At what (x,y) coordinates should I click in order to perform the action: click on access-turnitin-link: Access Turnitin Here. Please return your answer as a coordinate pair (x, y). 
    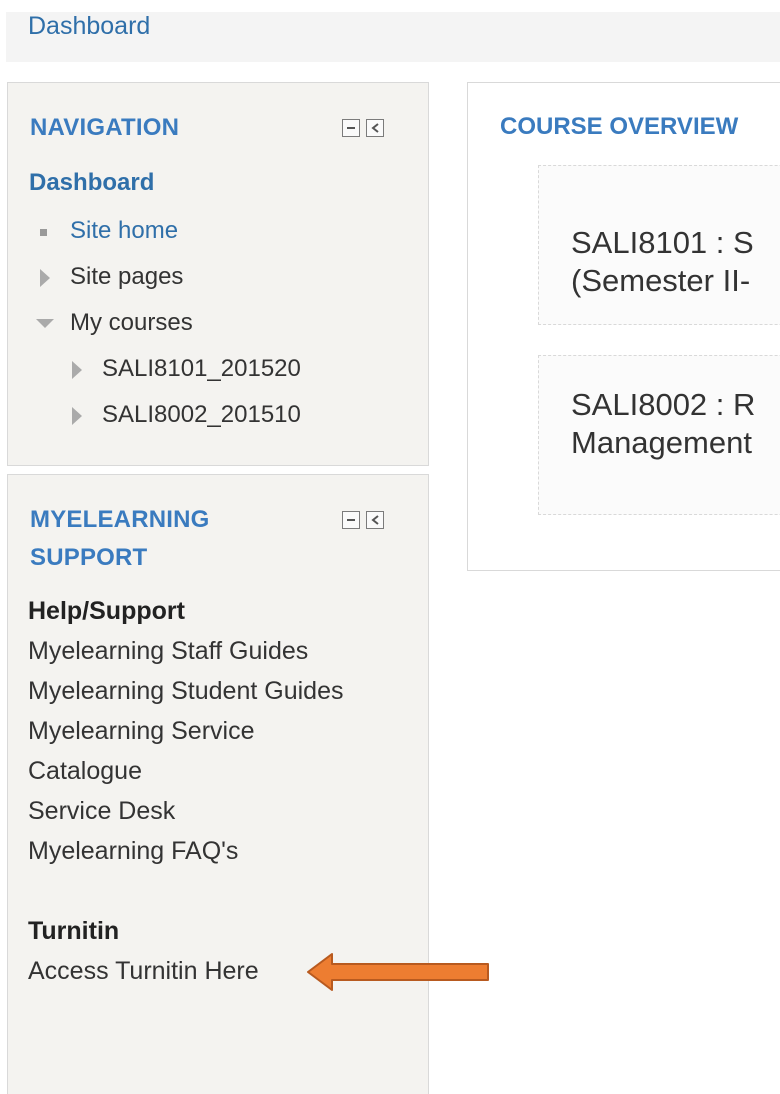
    Looking at the image, I should click on (143, 971).